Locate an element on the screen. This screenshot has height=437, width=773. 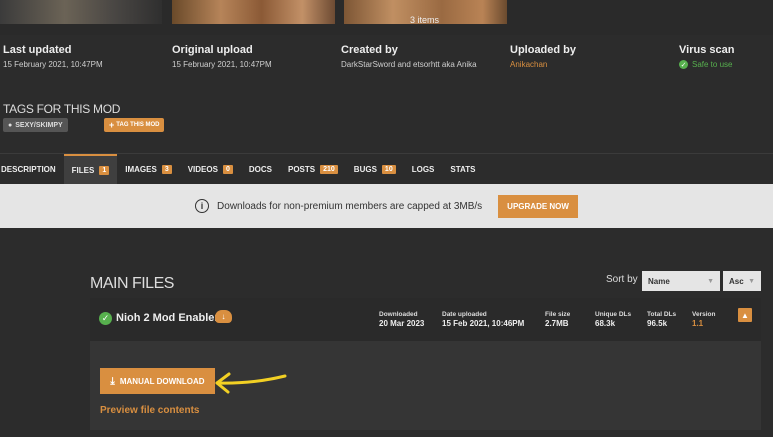
tab-label: POSTS is located at coordinates (301, 169).